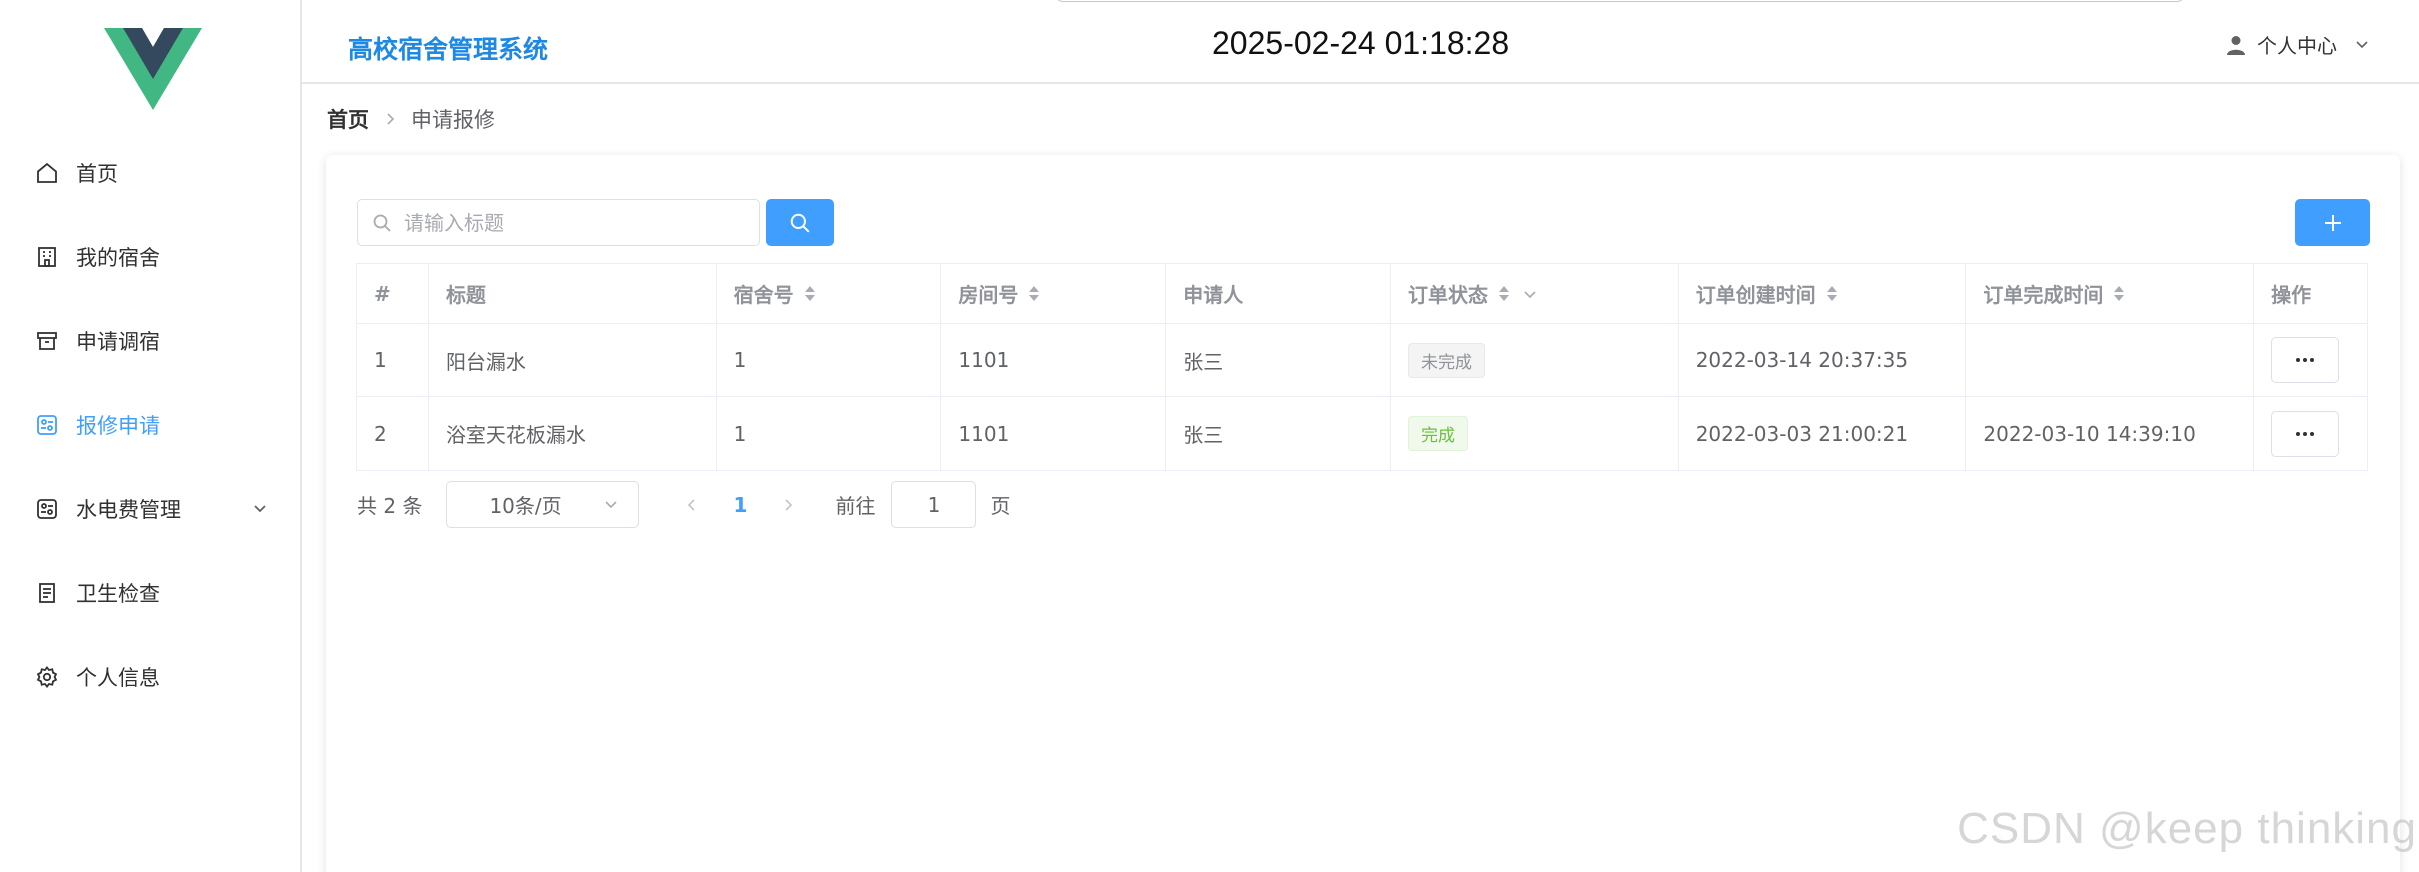 This screenshot has width=2419, height=872. I want to click on column-header-created: 订单创建时间, so click(1823, 293).